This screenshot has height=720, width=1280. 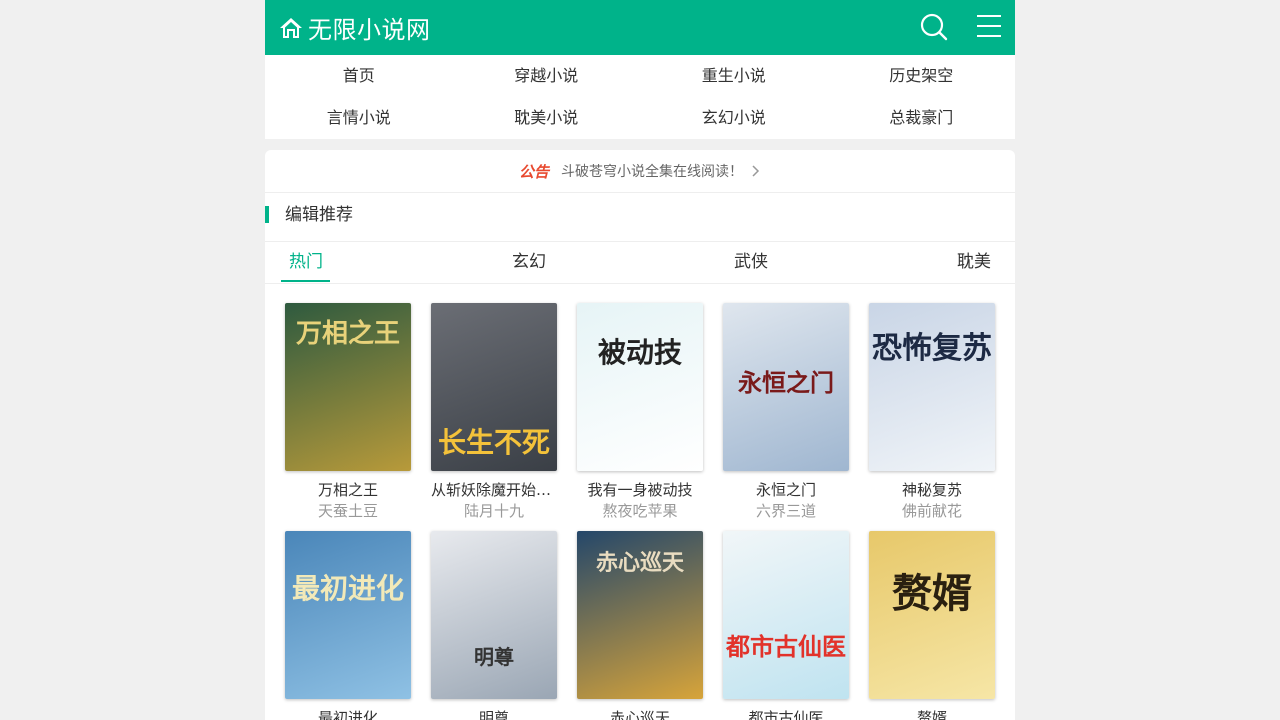 I want to click on search-icon, so click(x=934, y=27).